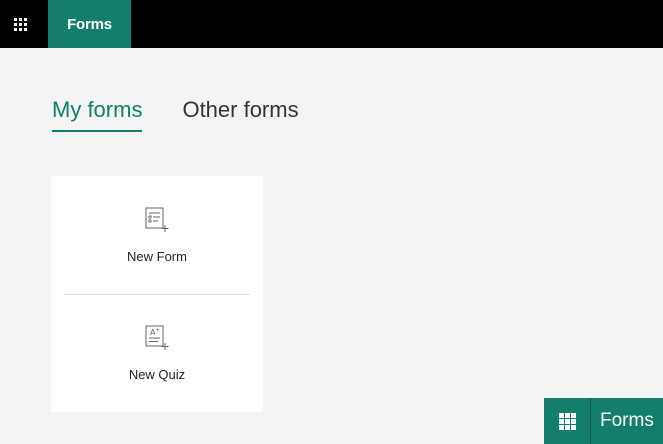  I want to click on mini-app-launcher-button, so click(567, 421).